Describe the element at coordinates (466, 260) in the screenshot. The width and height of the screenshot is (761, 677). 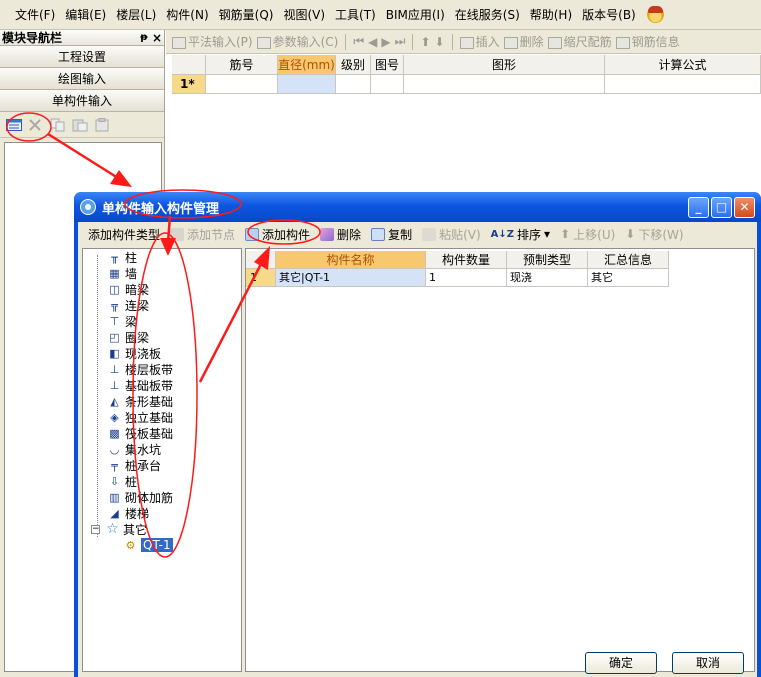
I see `col-component-count: 构件数量` at that location.